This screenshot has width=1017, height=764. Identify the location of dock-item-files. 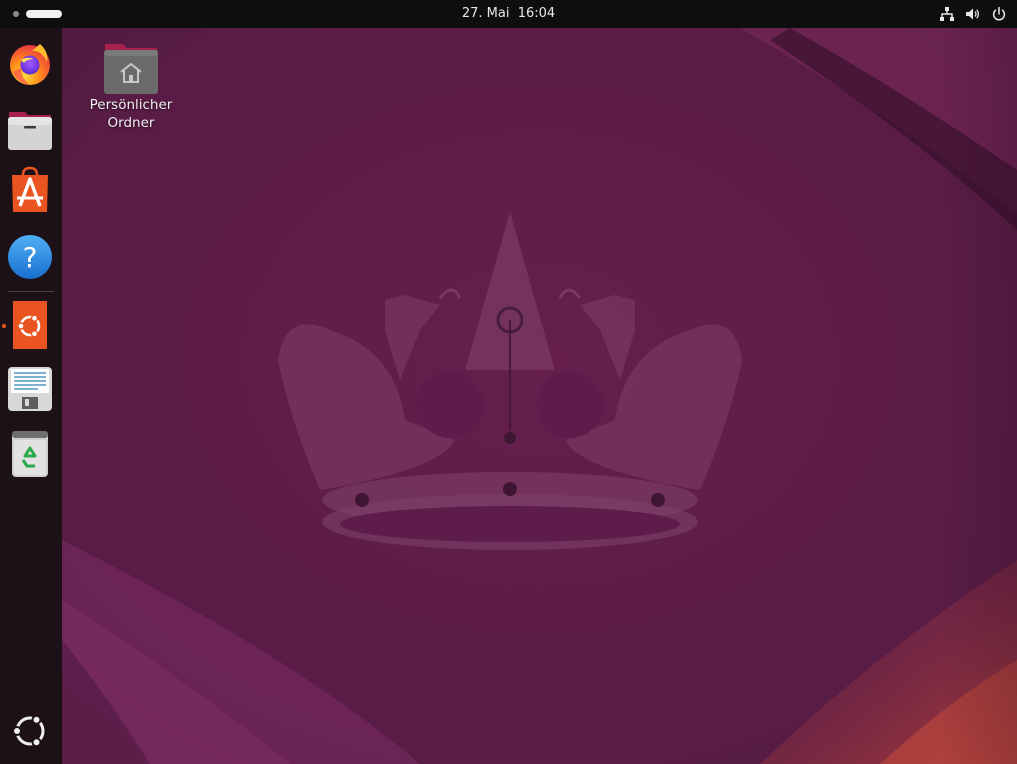
(30, 127).